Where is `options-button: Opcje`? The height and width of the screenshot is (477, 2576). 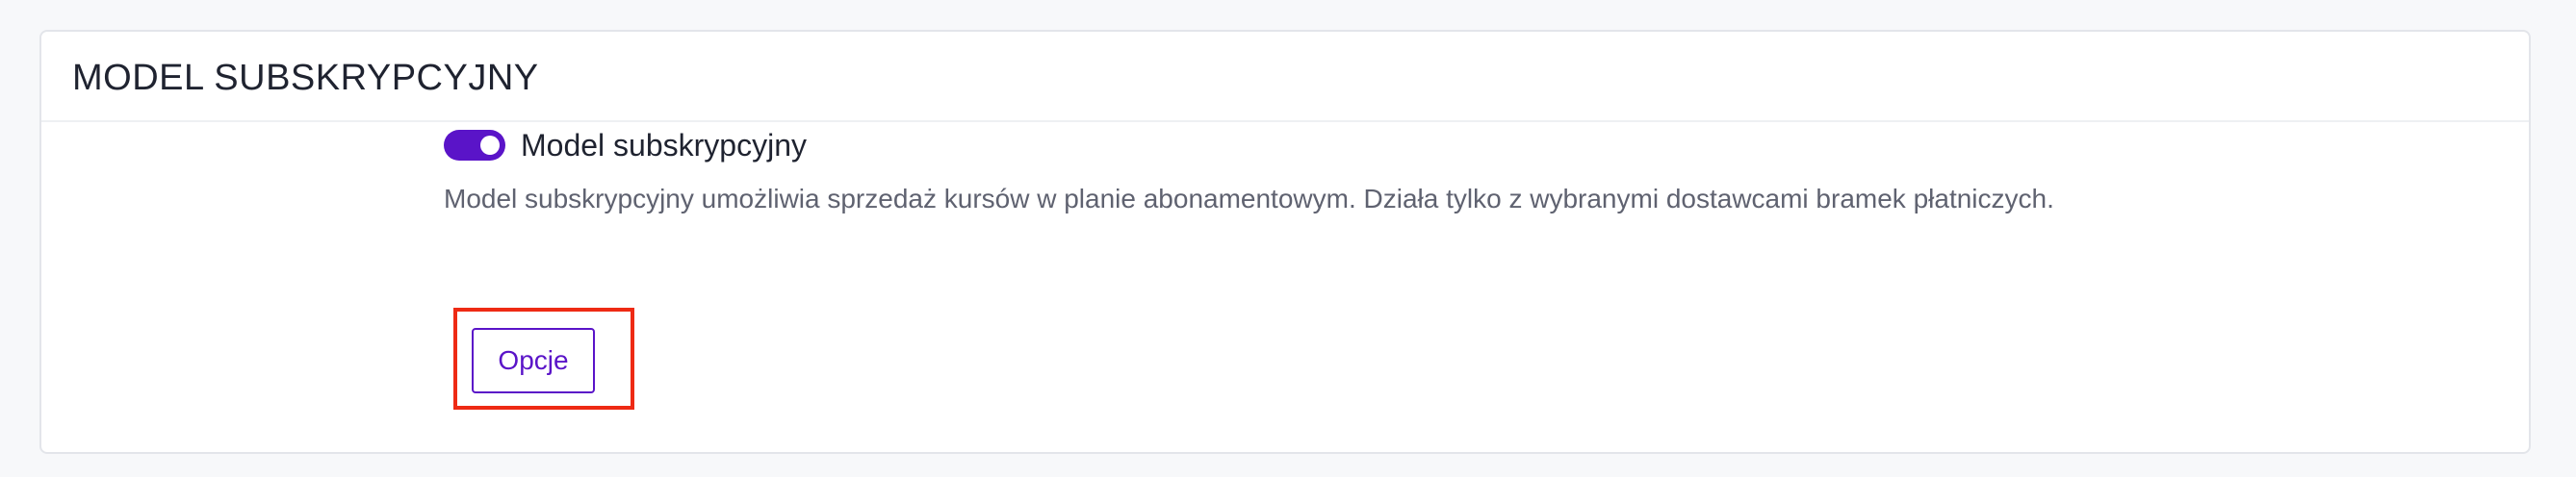
options-button: Opcje is located at coordinates (534, 360).